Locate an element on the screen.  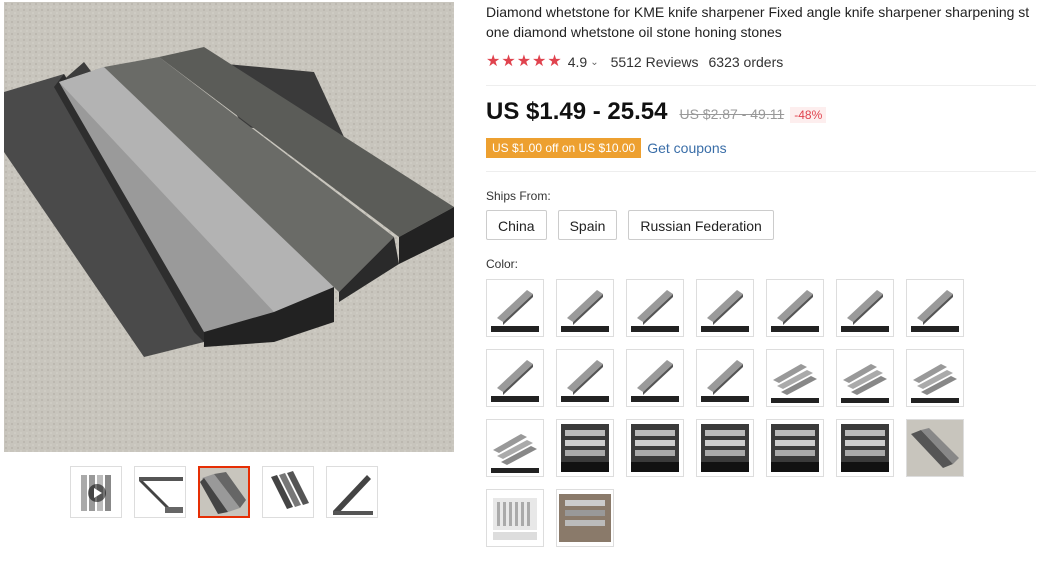
three-stones-thumb-icon is located at coordinates (288, 492).